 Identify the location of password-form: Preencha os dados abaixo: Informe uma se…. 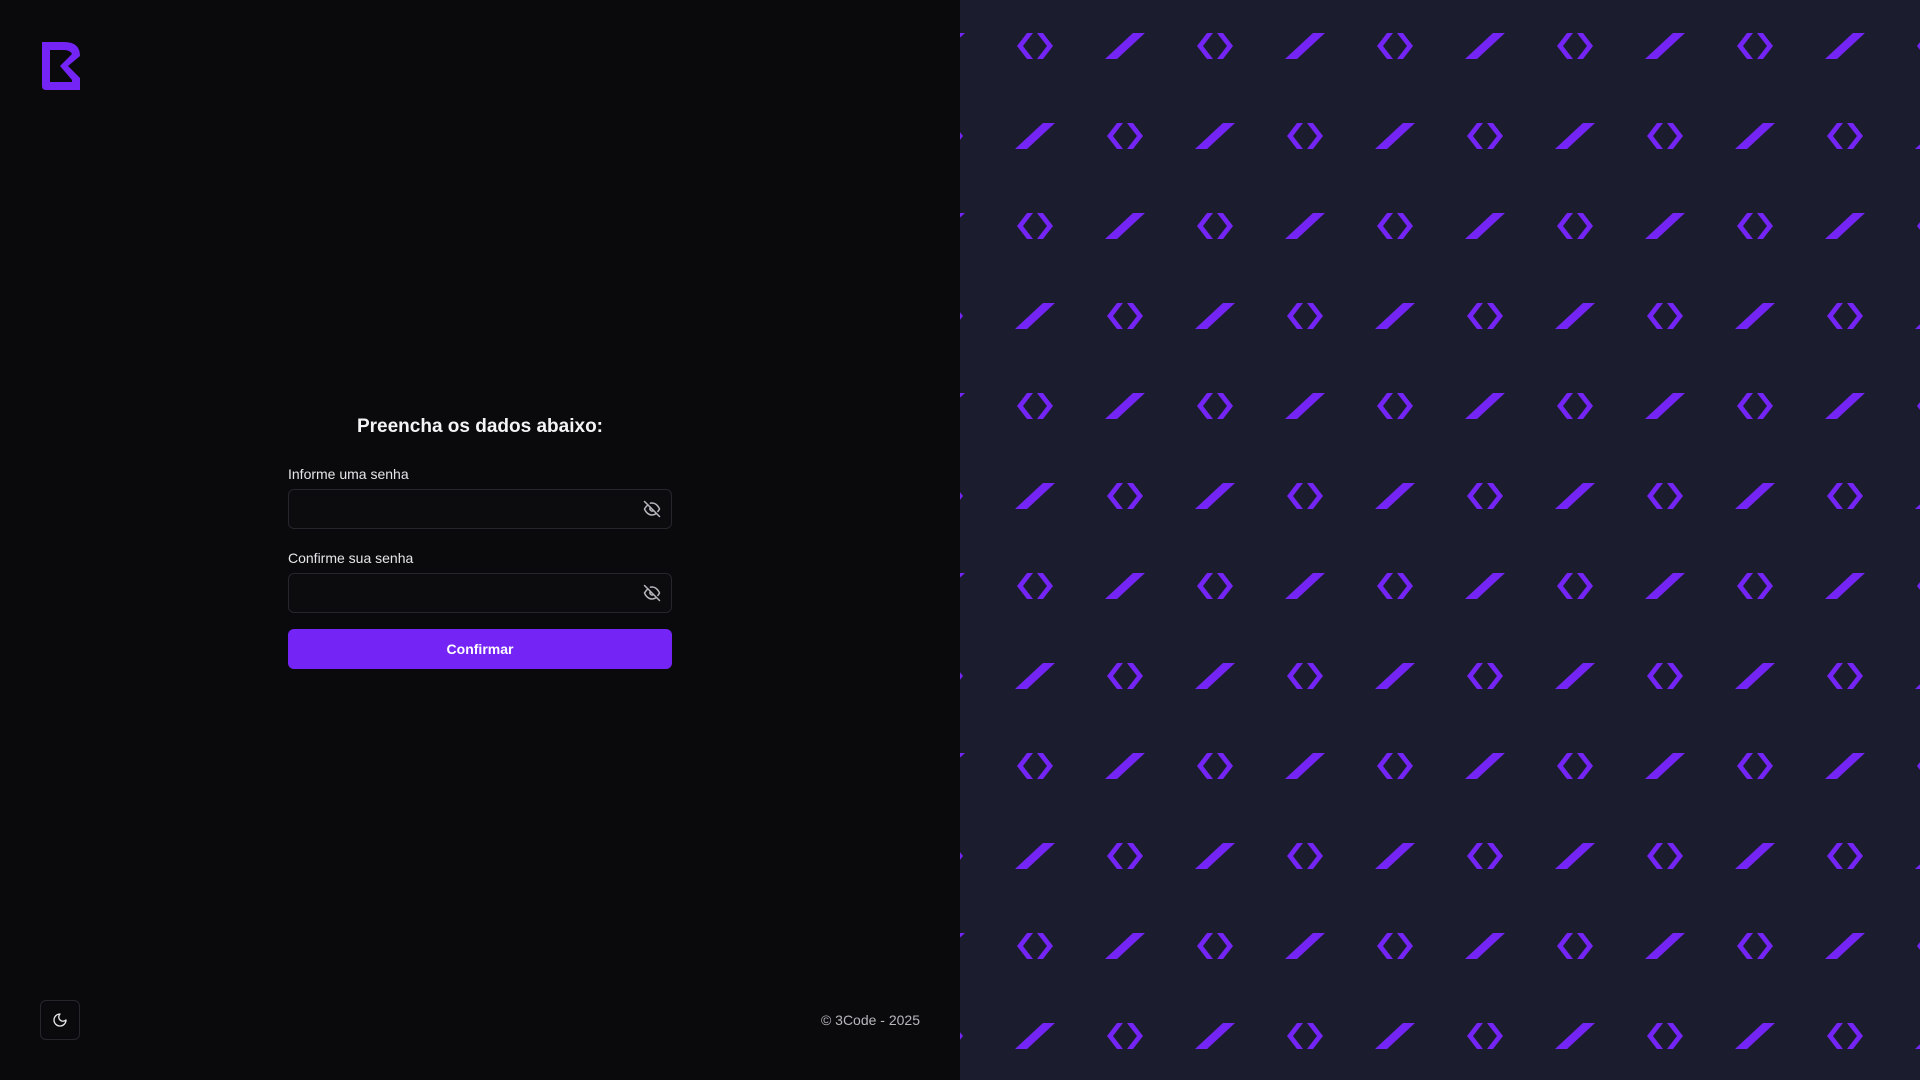
(480, 542).